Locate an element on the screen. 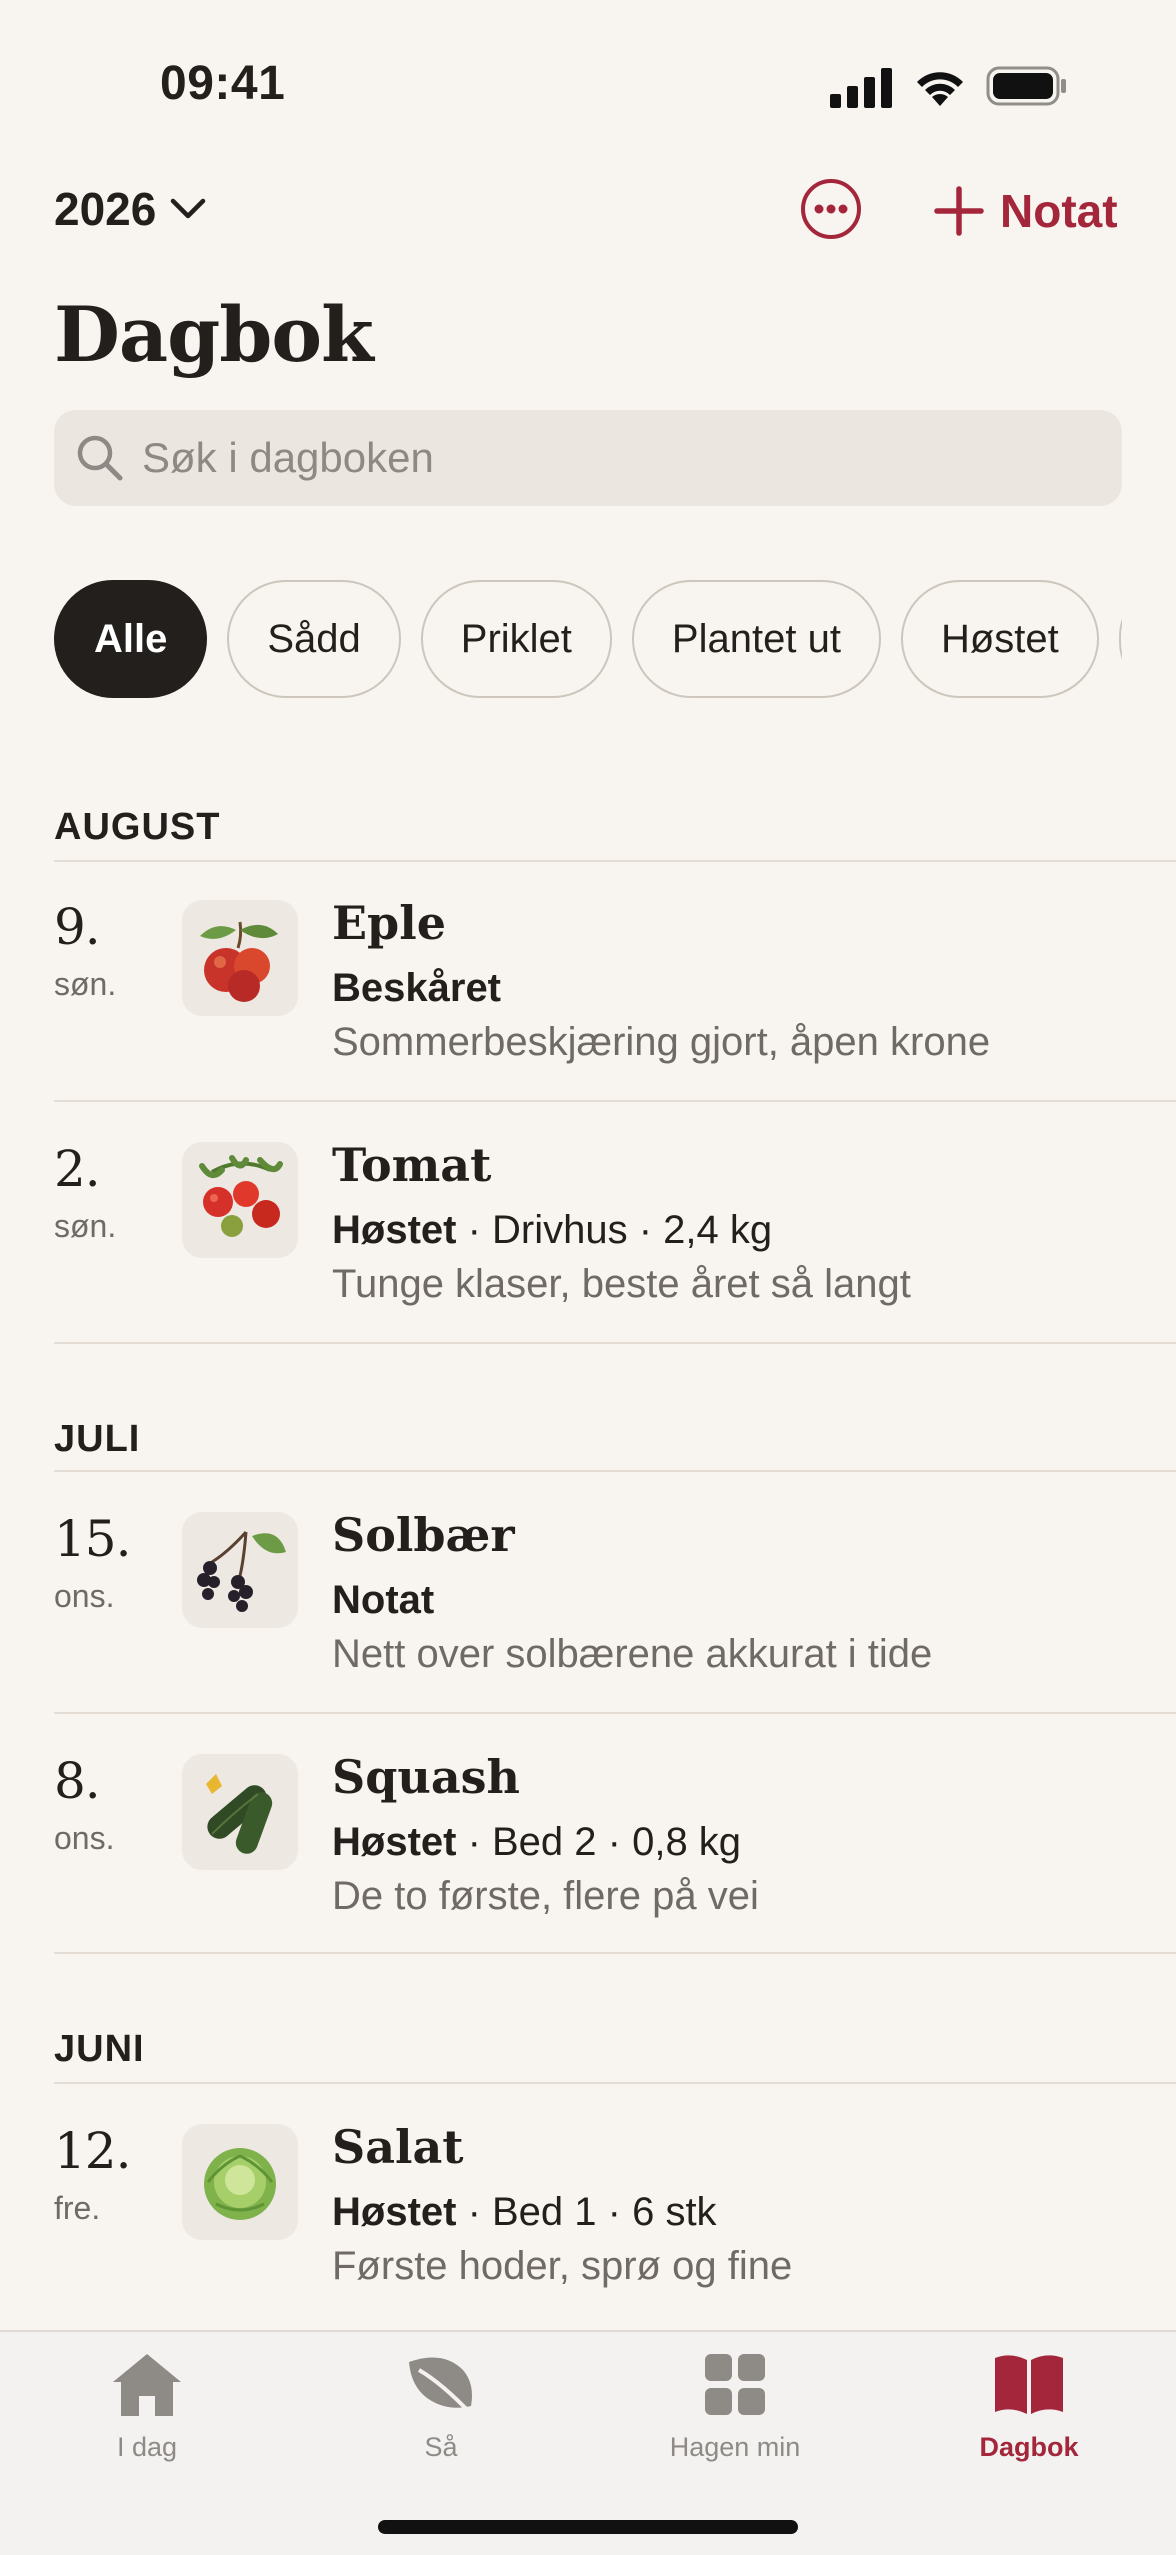  entry-plant: Salat is located at coordinates (398, 2147).